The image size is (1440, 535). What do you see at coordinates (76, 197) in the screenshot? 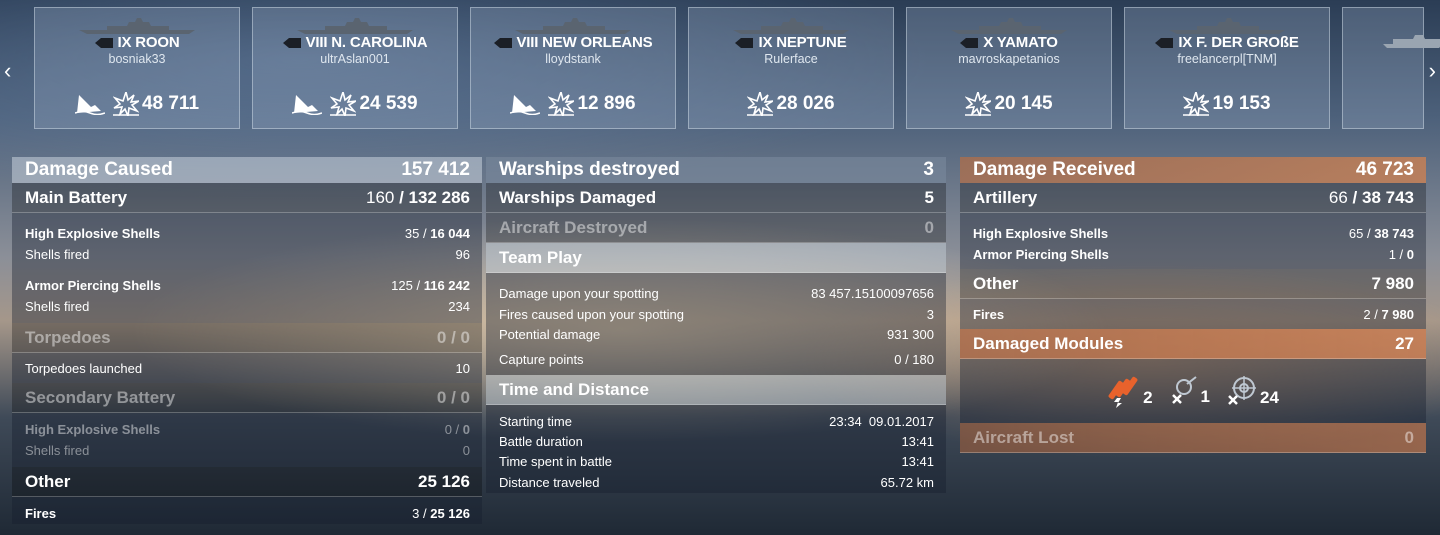
I see `main-battery-label: Main Battery` at bounding box center [76, 197].